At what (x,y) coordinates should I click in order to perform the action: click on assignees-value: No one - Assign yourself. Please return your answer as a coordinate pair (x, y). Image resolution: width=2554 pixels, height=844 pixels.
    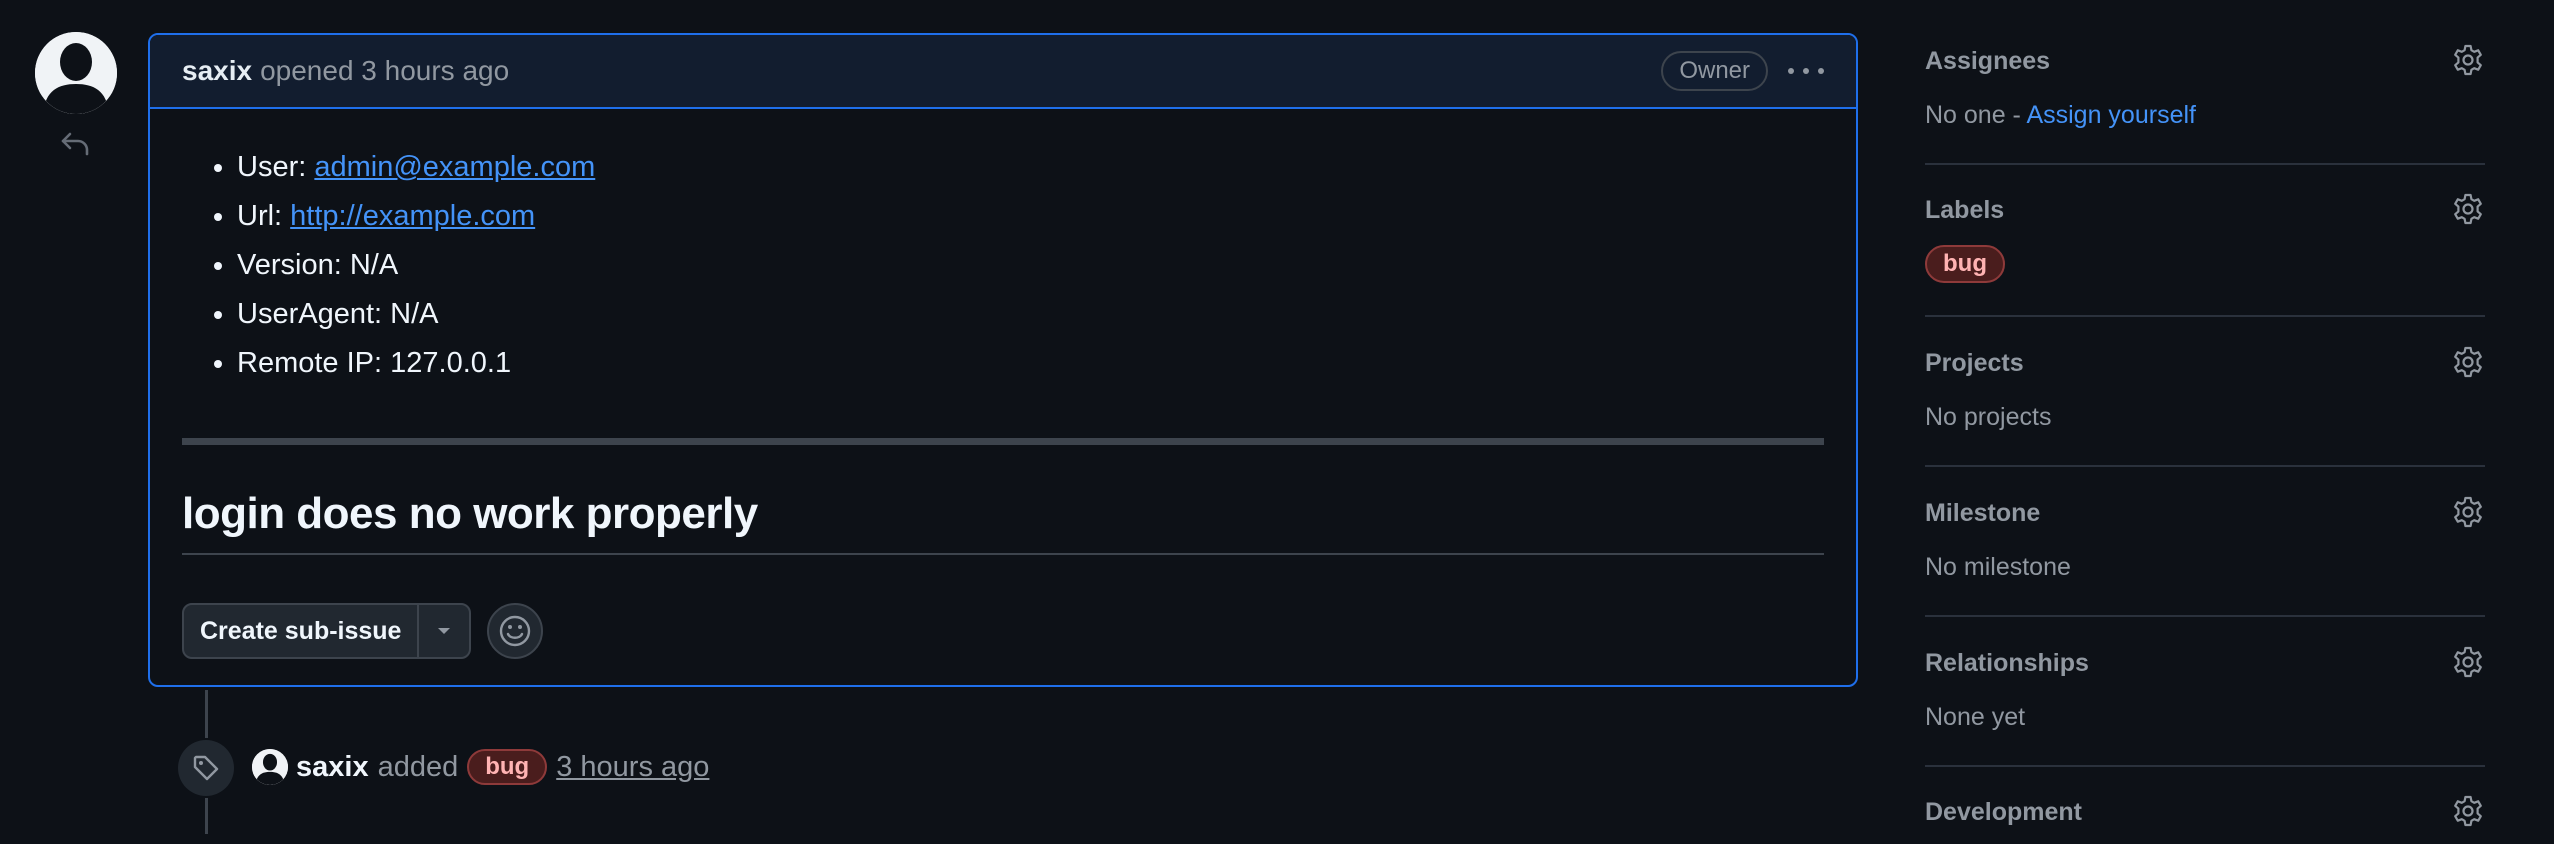
    Looking at the image, I should click on (2060, 115).